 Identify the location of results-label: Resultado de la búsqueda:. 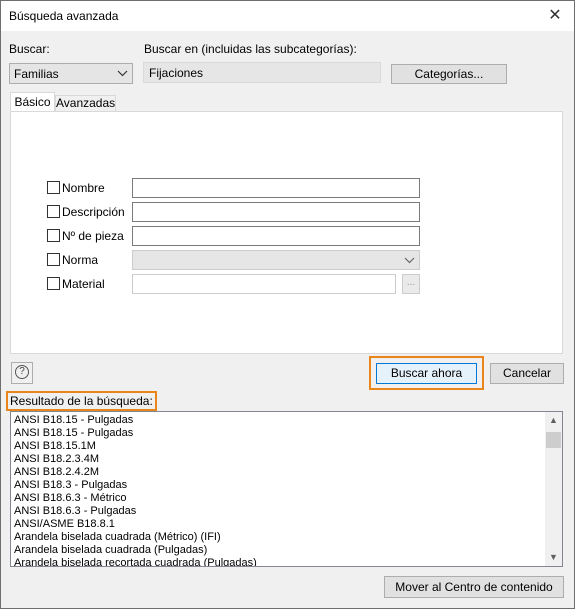
(81, 401).